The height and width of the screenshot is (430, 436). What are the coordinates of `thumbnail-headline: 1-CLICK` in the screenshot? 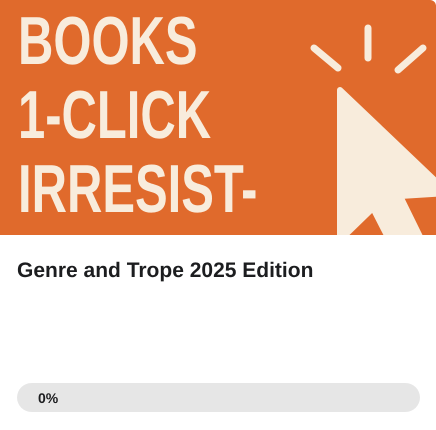 It's located at (115, 115).